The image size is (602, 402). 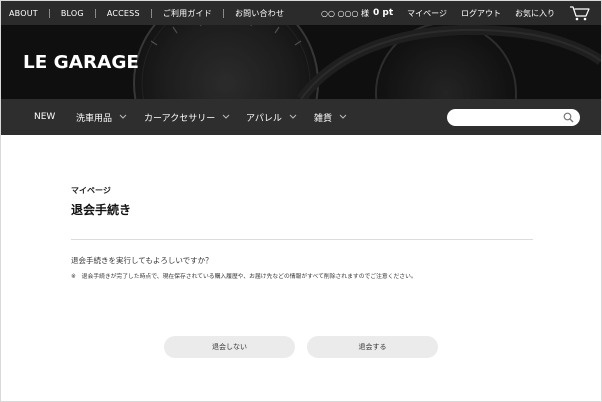 What do you see at coordinates (187, 13) in the screenshot?
I see `top-link-guide: ご利用ガイド` at bounding box center [187, 13].